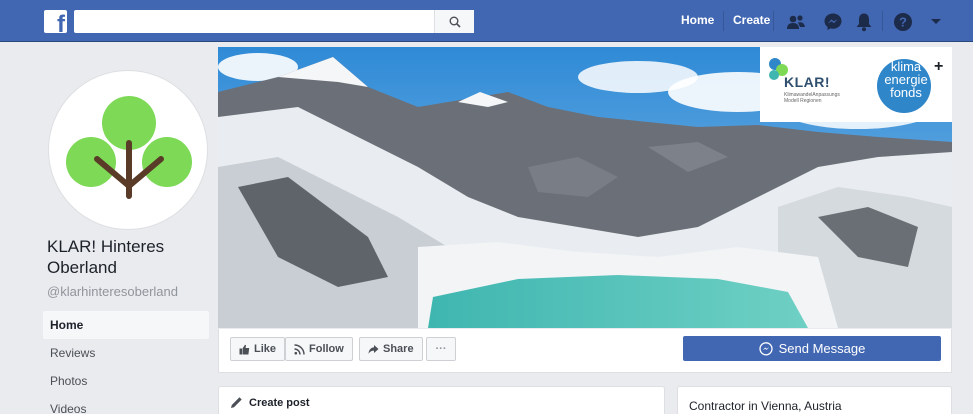  I want to click on page-avatar, so click(128, 150).